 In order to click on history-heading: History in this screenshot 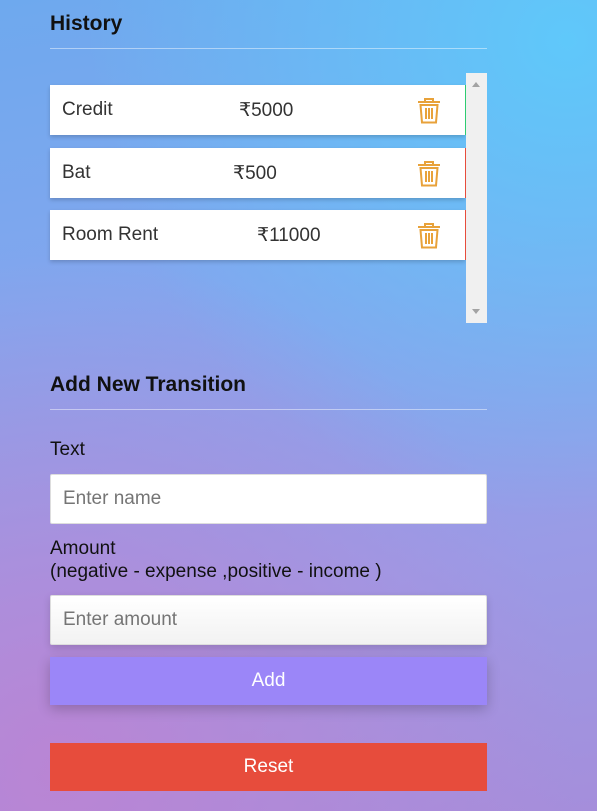, I will do `click(268, 30)`.